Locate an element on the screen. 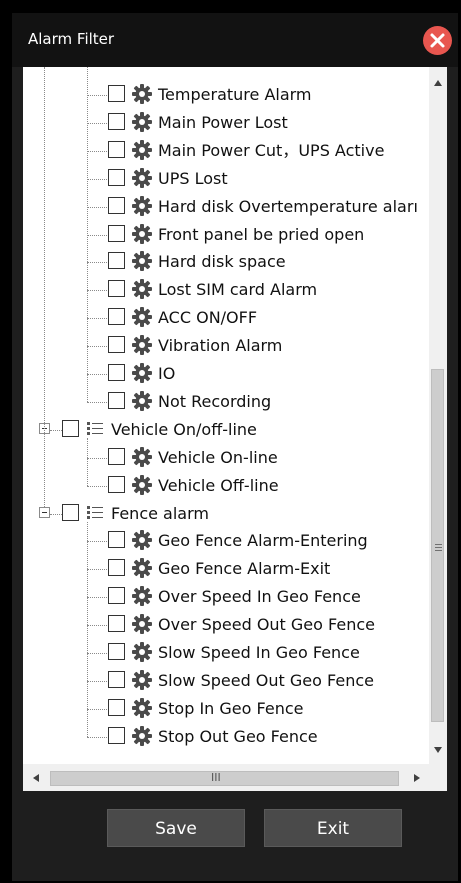  tree-item-row: Geo Fence Alarm-Exit is located at coordinates (226, 569).